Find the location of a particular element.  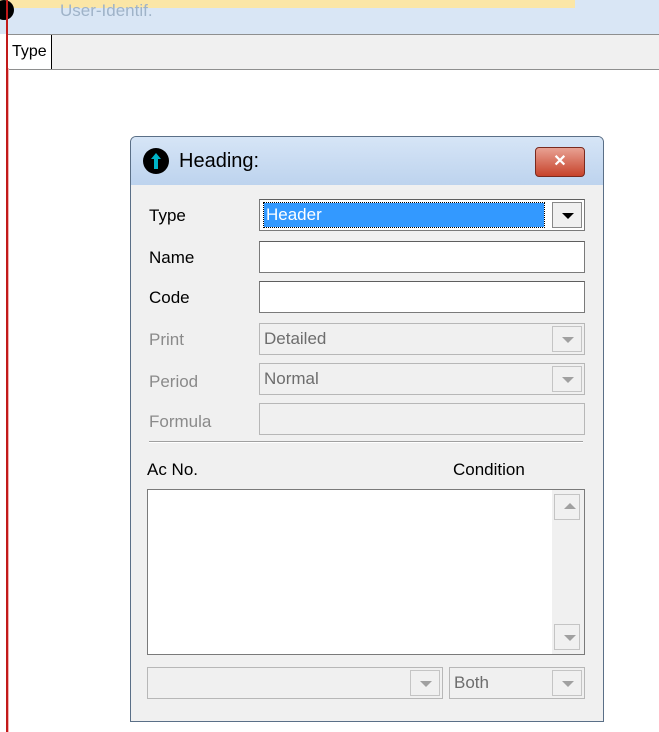

period-dropdown-button is located at coordinates (567, 379).